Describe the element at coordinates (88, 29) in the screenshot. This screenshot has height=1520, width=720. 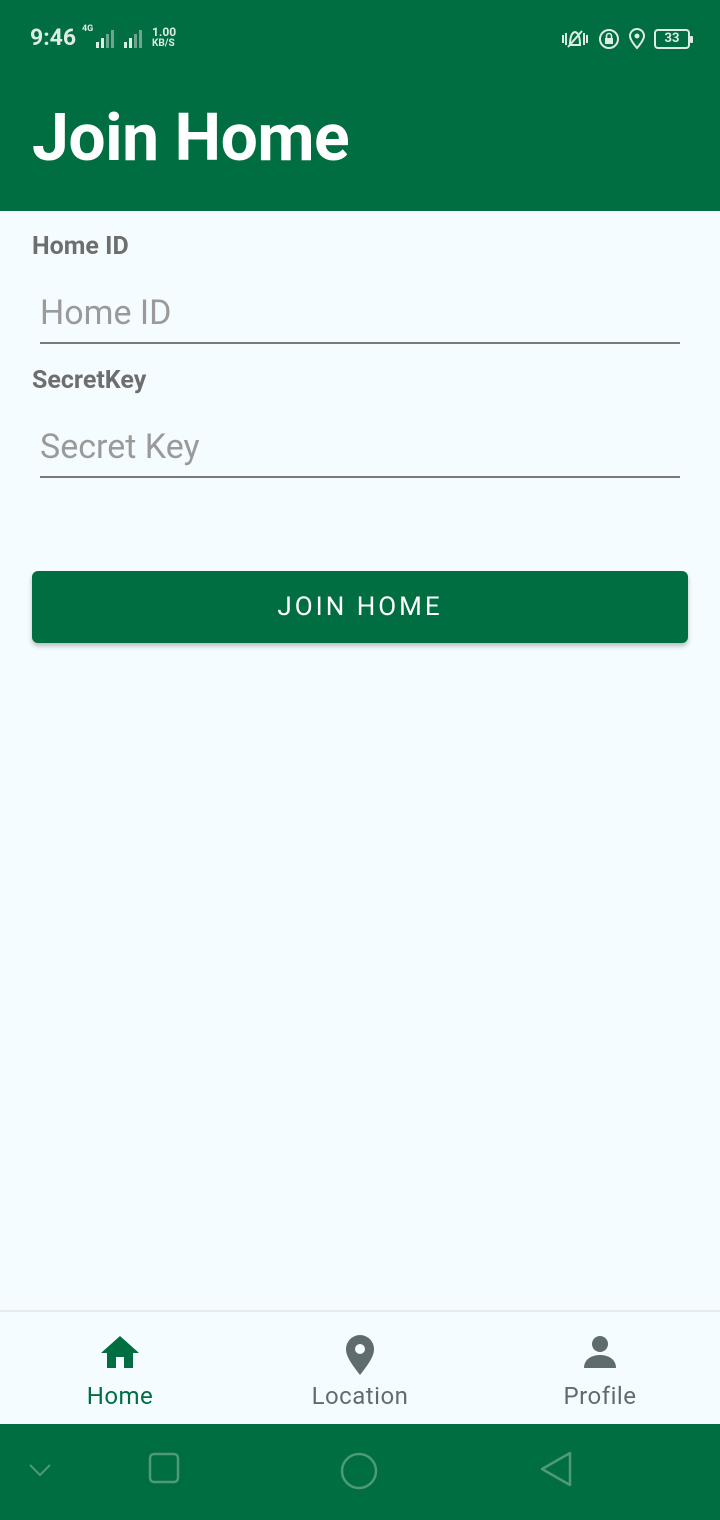
I see `network-type-label: 4G` at that location.